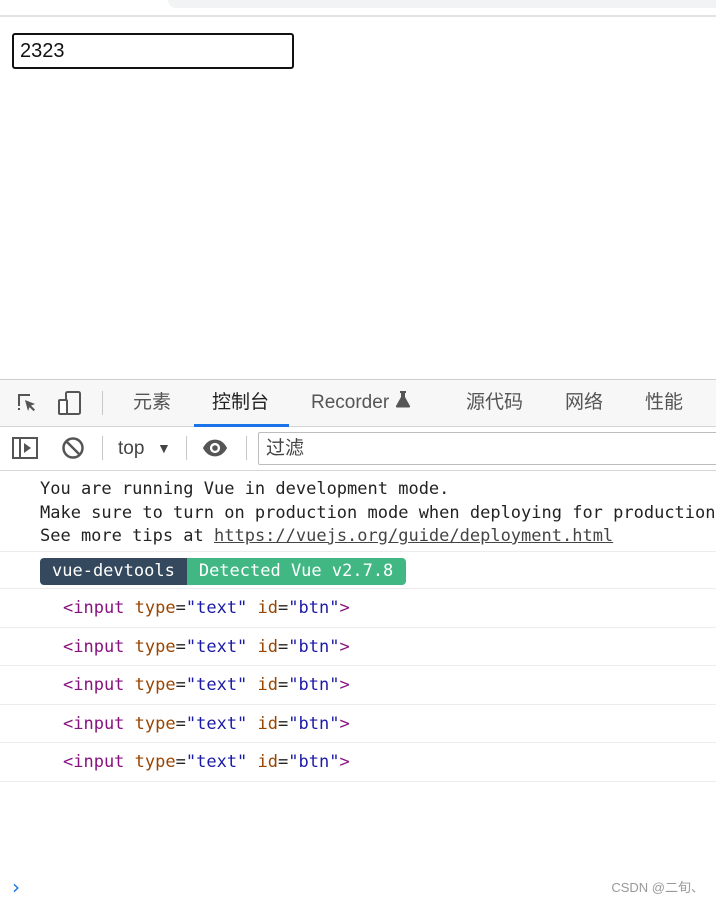 The width and height of the screenshot is (716, 903). I want to click on detected-vue-badge: Detected Vue v2.7.8, so click(296, 571).